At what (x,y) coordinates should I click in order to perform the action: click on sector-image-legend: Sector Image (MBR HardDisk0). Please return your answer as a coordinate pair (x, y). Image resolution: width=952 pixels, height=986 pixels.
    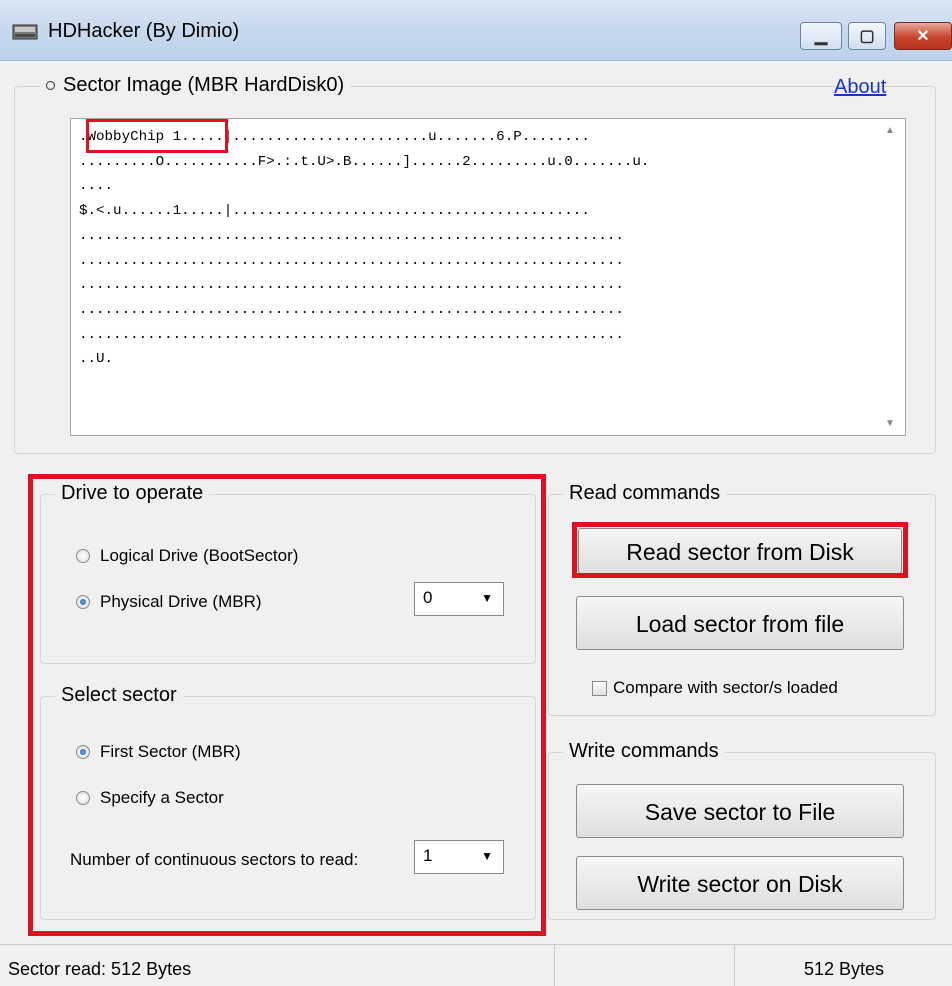
    Looking at the image, I should click on (195, 85).